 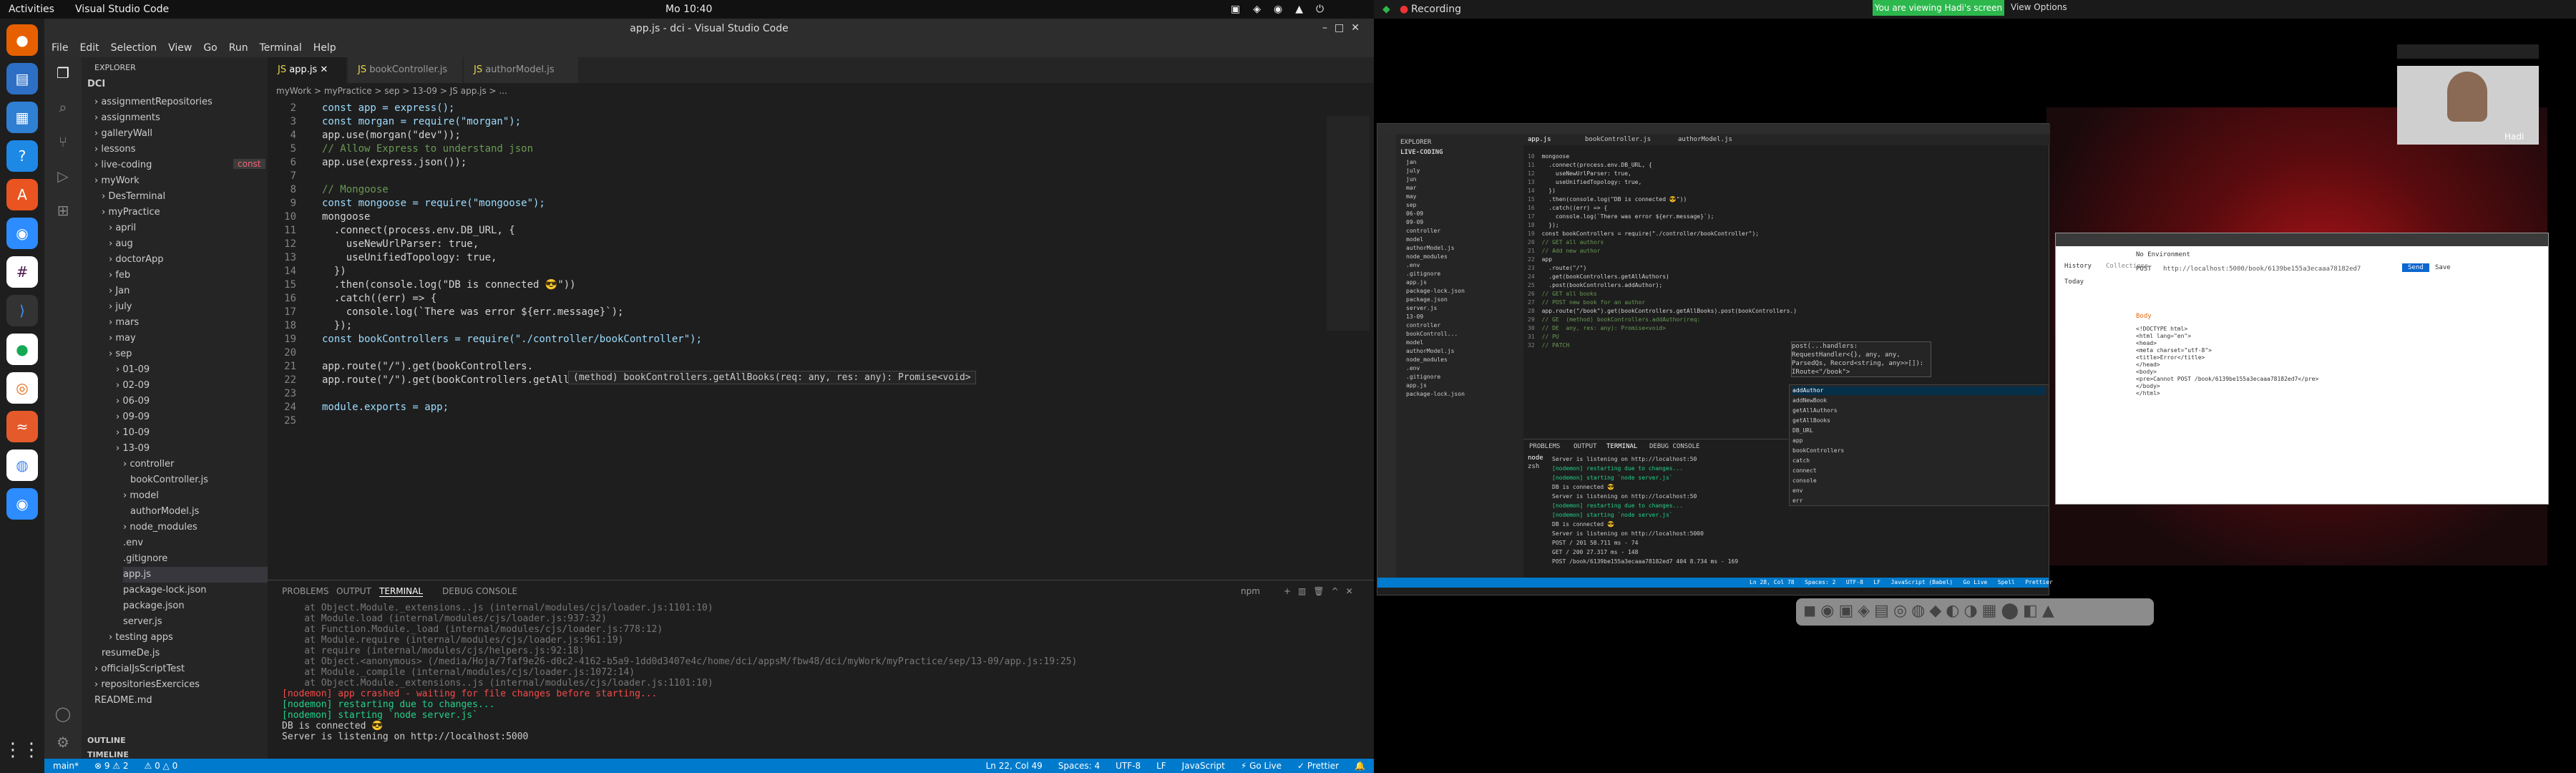 What do you see at coordinates (22, 750) in the screenshot?
I see `app-grid-icon: ⋮⋮` at bounding box center [22, 750].